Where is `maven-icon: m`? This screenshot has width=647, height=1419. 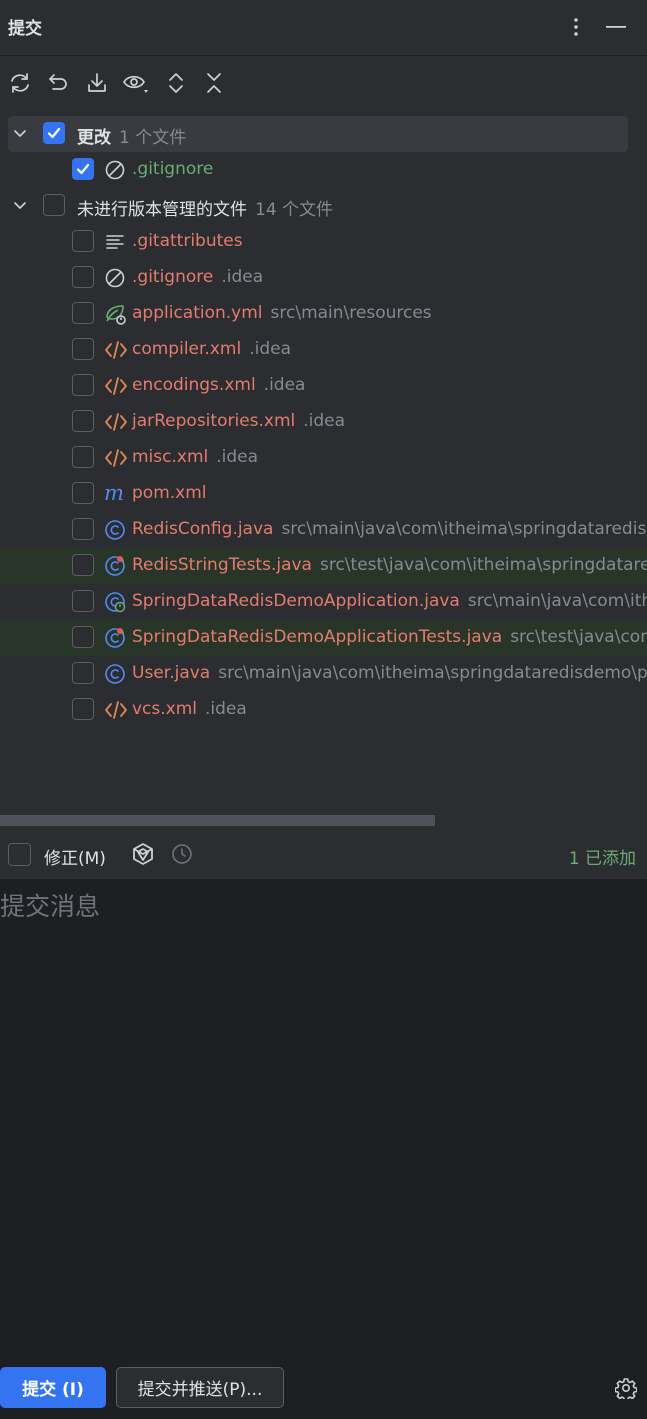 maven-icon: m is located at coordinates (115, 493).